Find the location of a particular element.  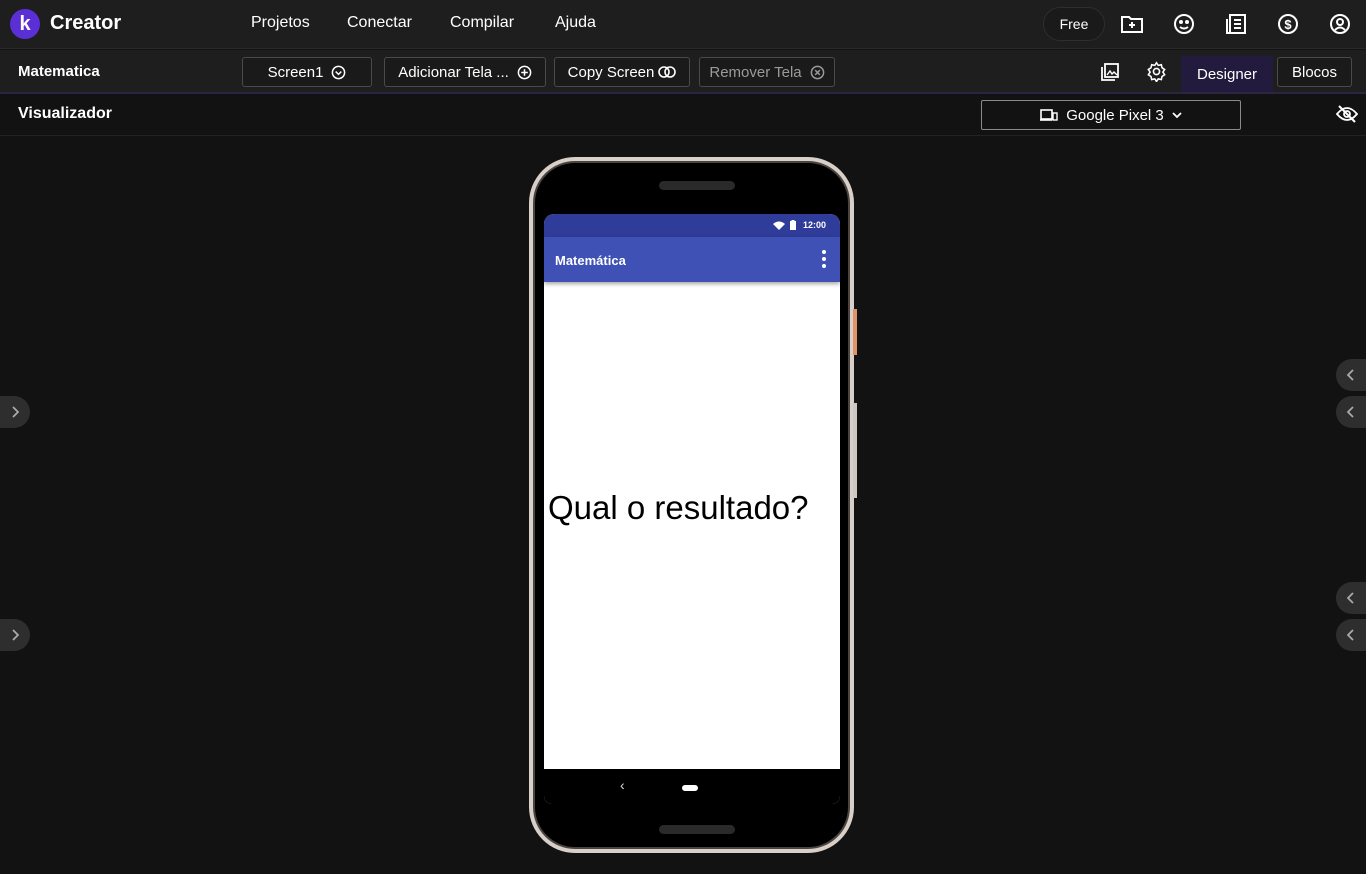

phone-volume-button is located at coordinates (855, 450).